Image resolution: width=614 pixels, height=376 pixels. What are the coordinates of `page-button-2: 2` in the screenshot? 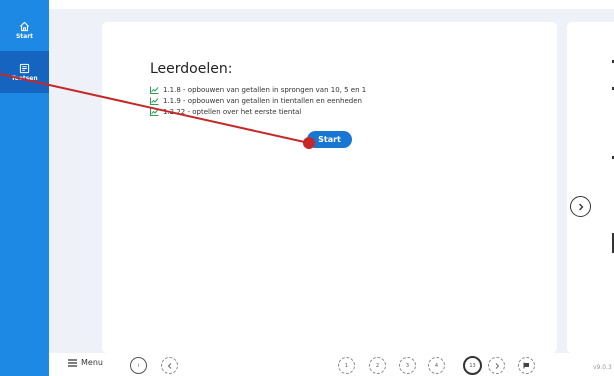 It's located at (377, 365).